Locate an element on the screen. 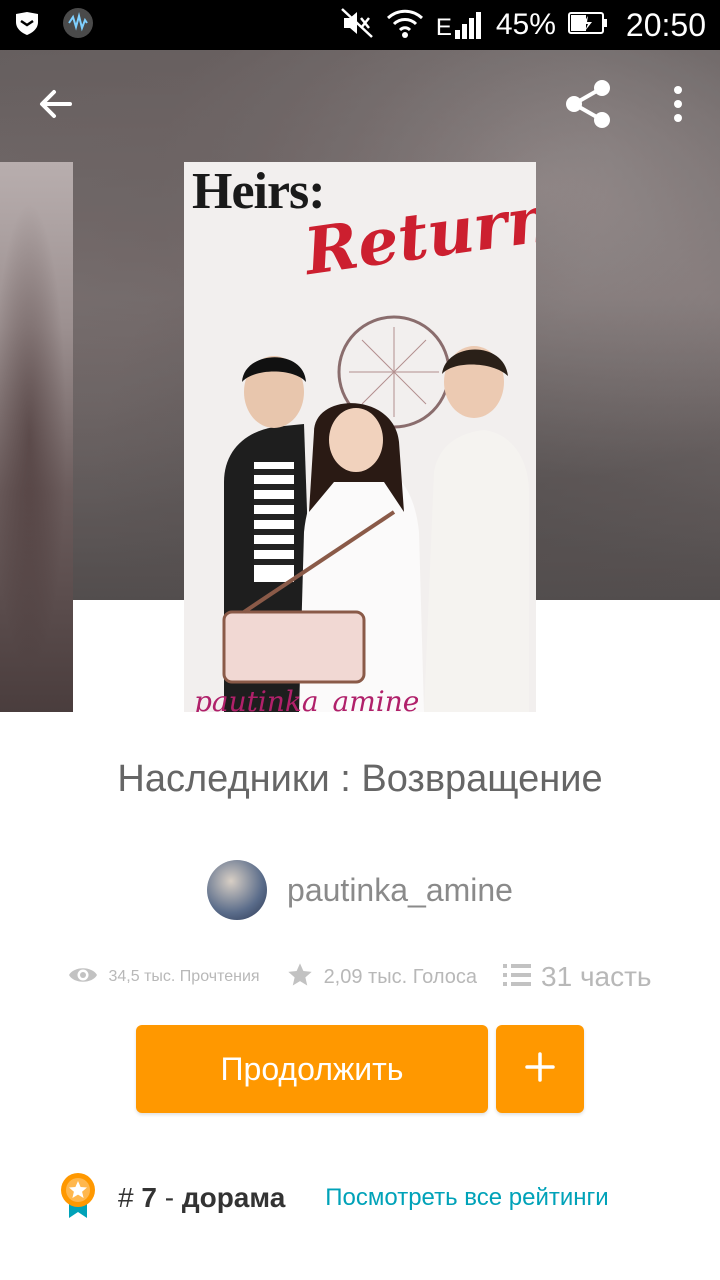  clock: 20:50 is located at coordinates (665, 24).